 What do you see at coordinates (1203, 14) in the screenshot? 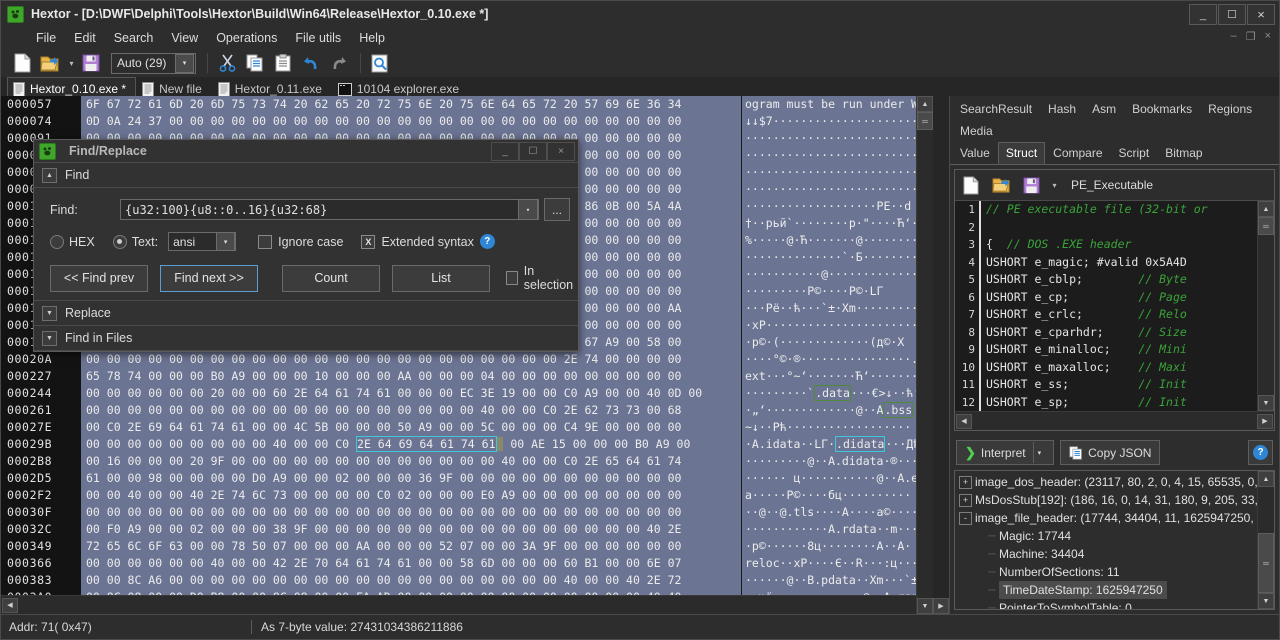
I see `minimize-button: _` at bounding box center [1203, 14].